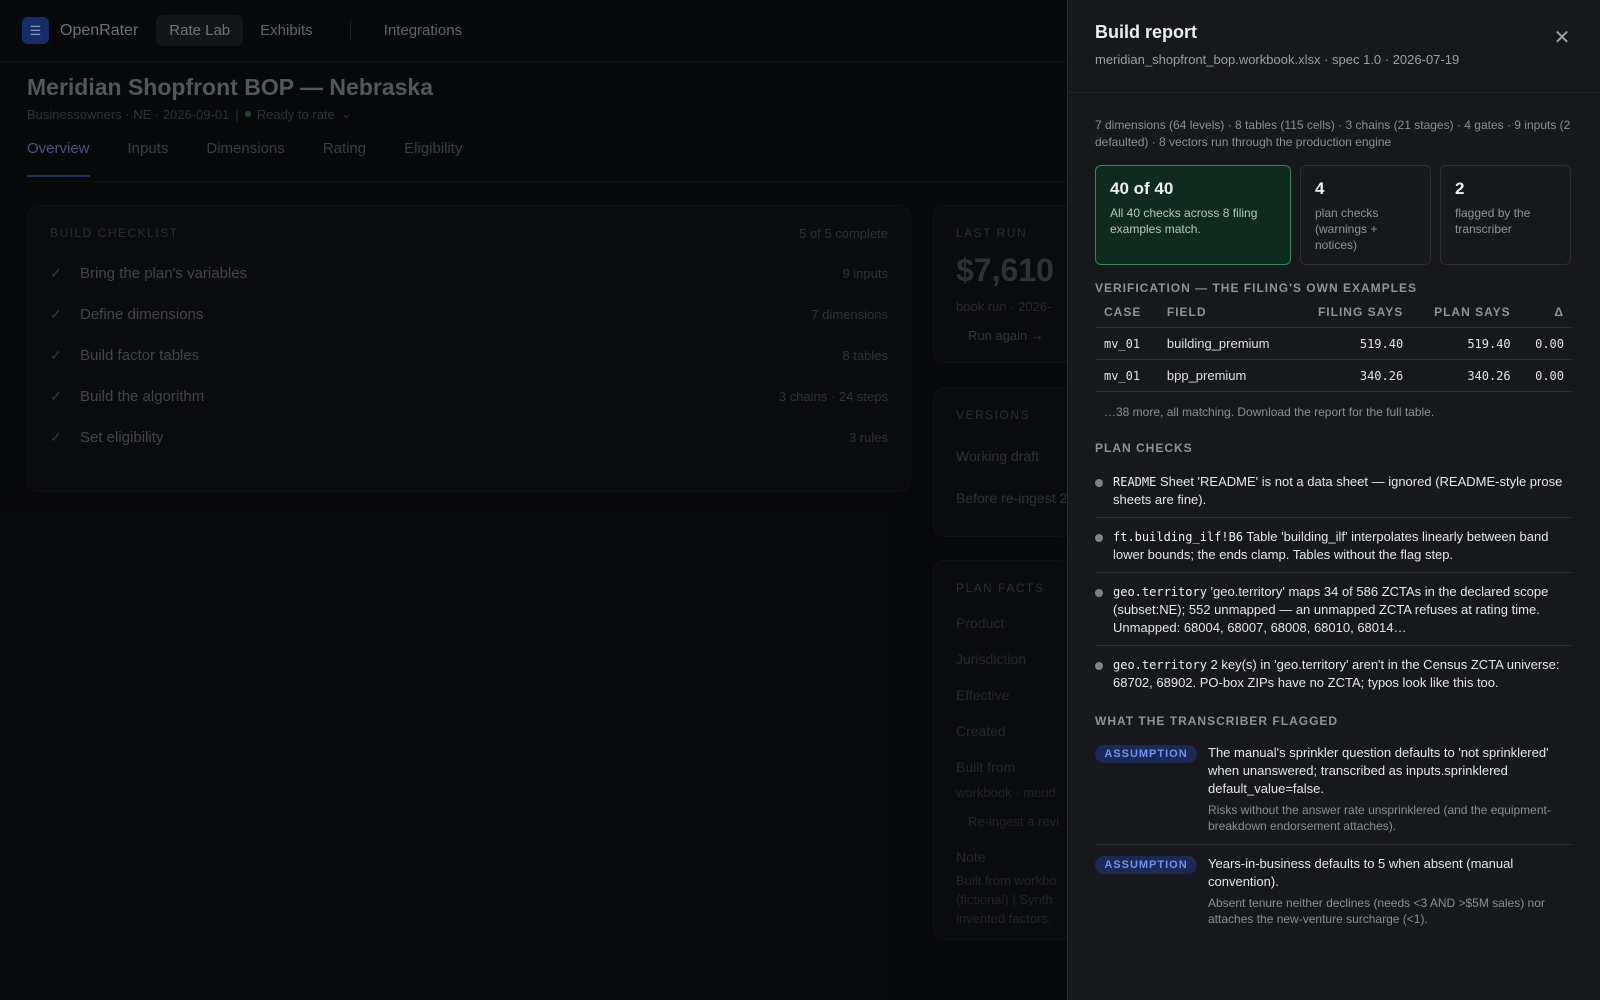 The width and height of the screenshot is (1600, 1000). What do you see at coordinates (1466, 375) in the screenshot?
I see `cell-plan: 340.26` at bounding box center [1466, 375].